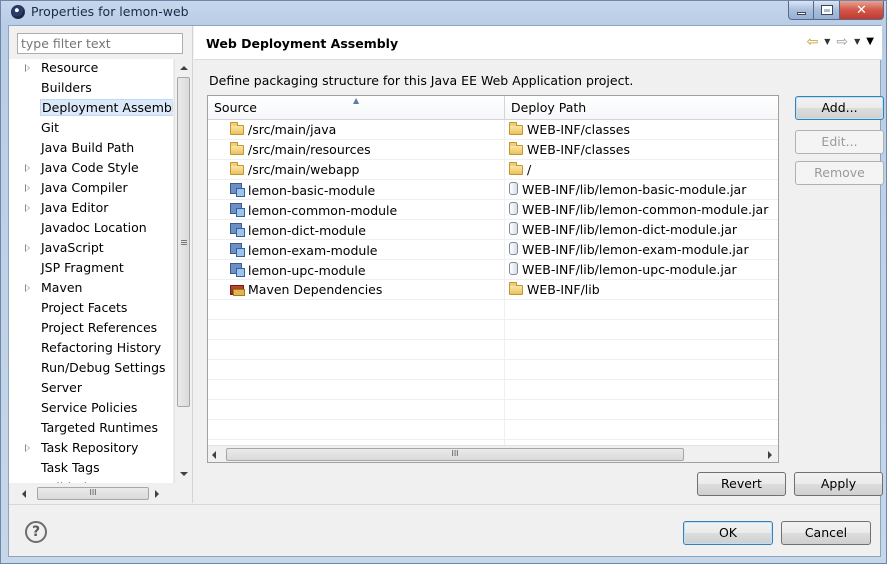  Describe the element at coordinates (91, 289) in the screenshot. I see `tree-item: Maven` at that location.